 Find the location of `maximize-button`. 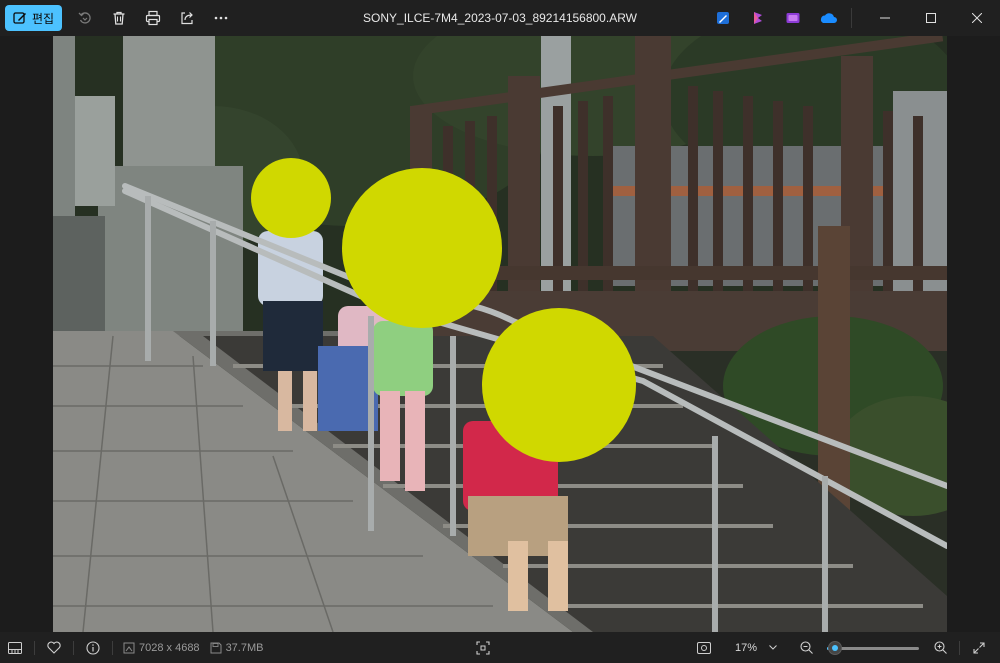

maximize-button is located at coordinates (931, 18).